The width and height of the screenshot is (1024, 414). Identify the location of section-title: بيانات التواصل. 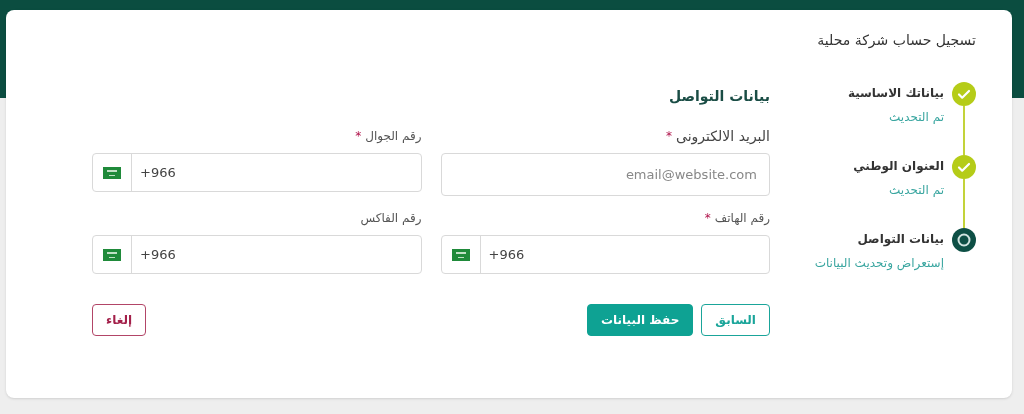
(718, 97).